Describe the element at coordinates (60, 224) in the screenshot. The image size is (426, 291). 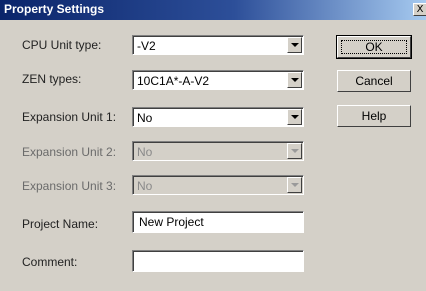
I see `project-name-label: Project Name:` at that location.